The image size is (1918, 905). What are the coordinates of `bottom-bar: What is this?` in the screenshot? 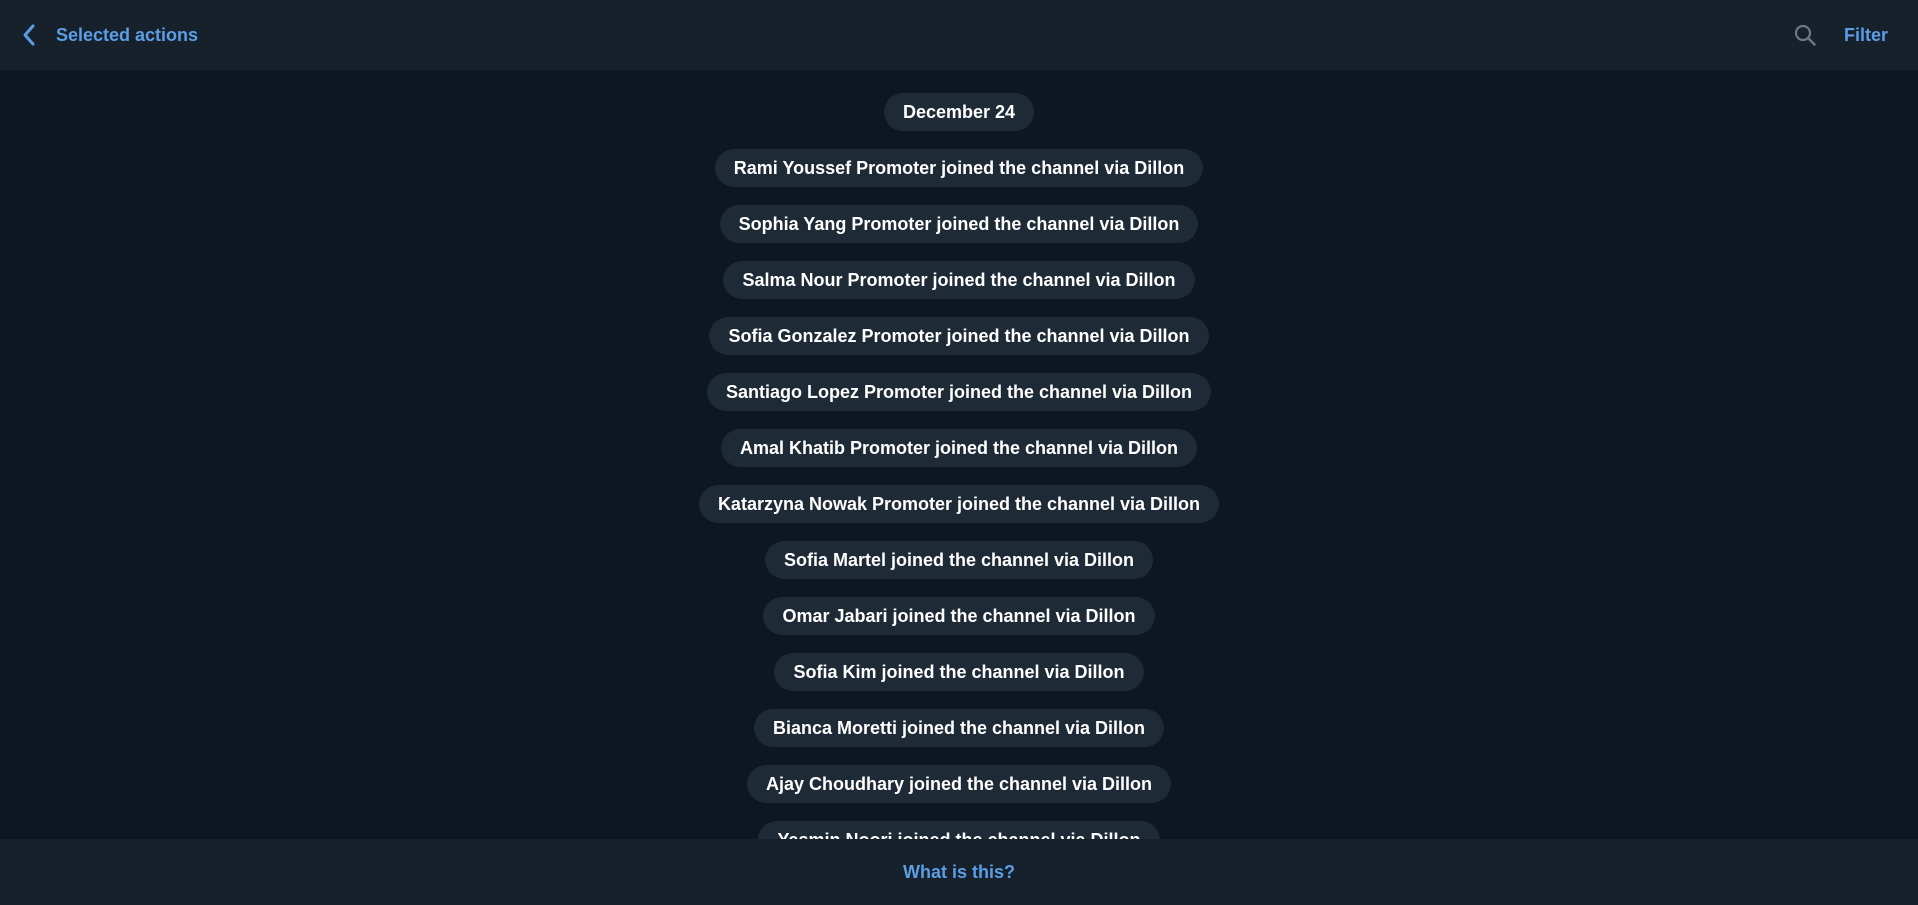 It's located at (959, 872).